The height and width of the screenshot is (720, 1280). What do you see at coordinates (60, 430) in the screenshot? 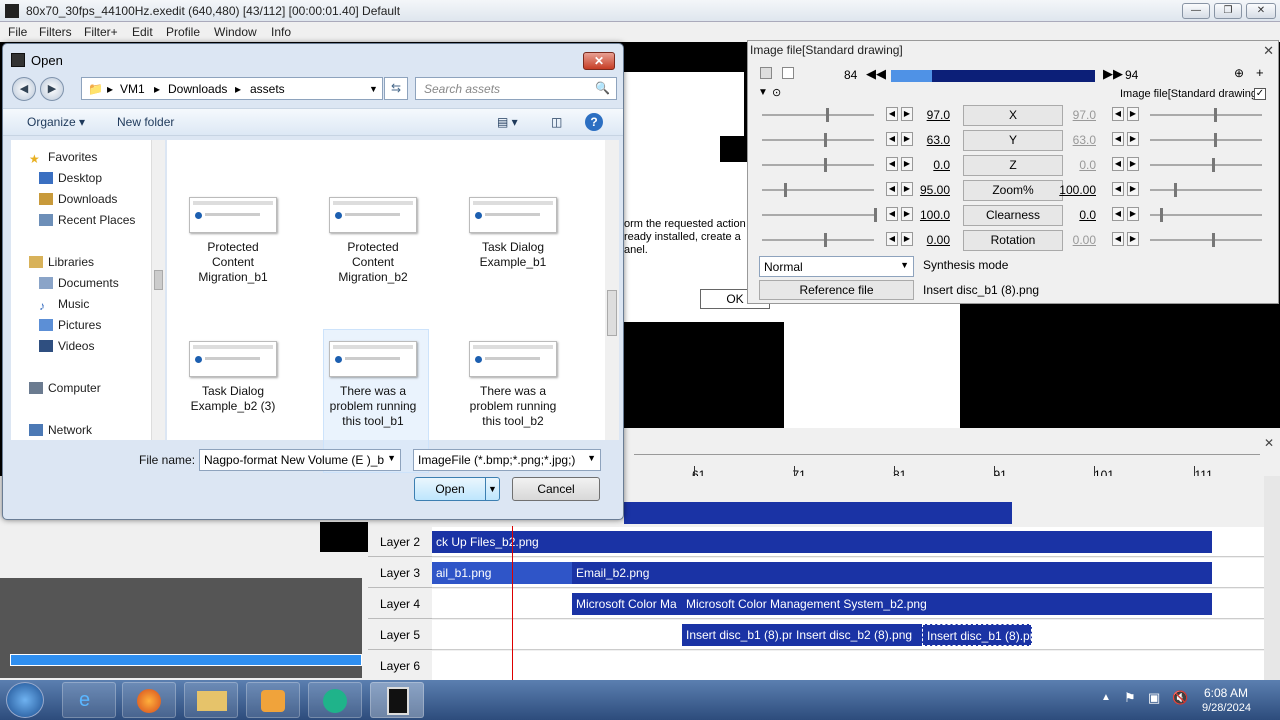
I see `nav-network: Network` at bounding box center [60, 430].